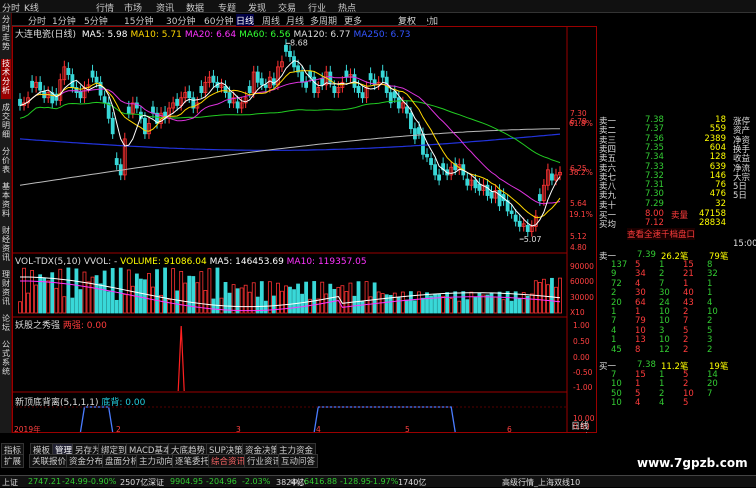 The height and width of the screenshot is (488, 756). I want to click on ind1-title: 妖股之秀强, so click(38, 326).